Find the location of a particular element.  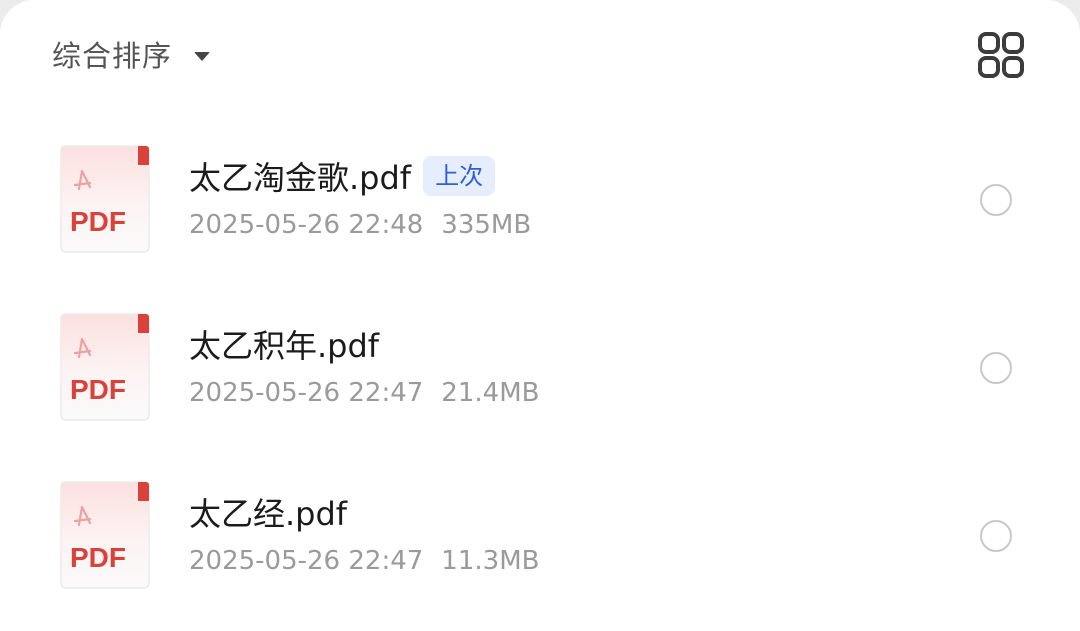

file-name-line: 太乙经.pdf is located at coordinates (268, 512).